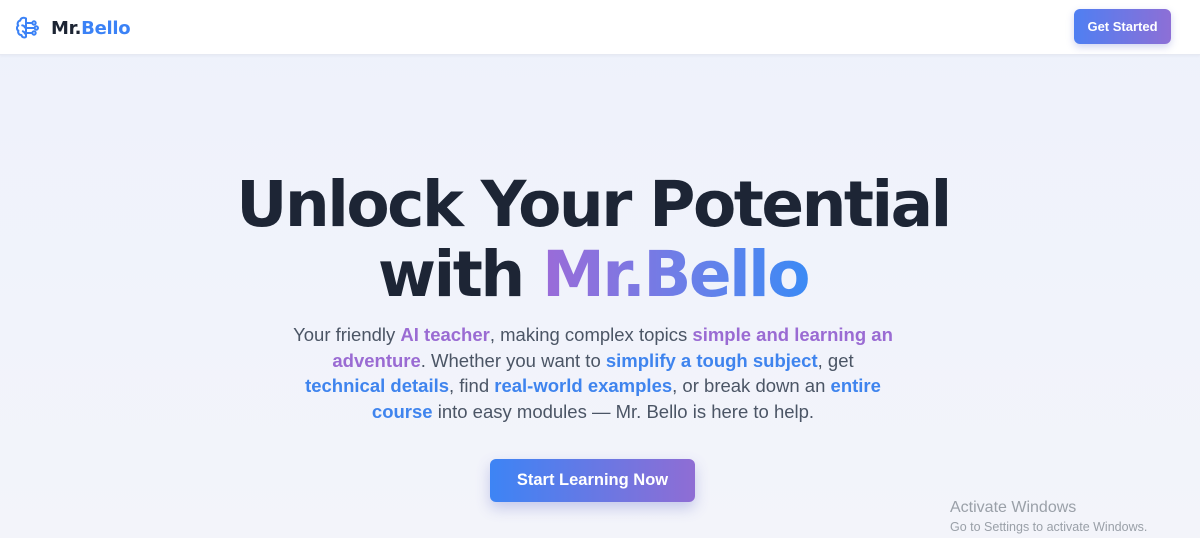 The image size is (1200, 538). What do you see at coordinates (377, 385) in the screenshot?
I see `desc-highlight-technical: technical details` at bounding box center [377, 385].